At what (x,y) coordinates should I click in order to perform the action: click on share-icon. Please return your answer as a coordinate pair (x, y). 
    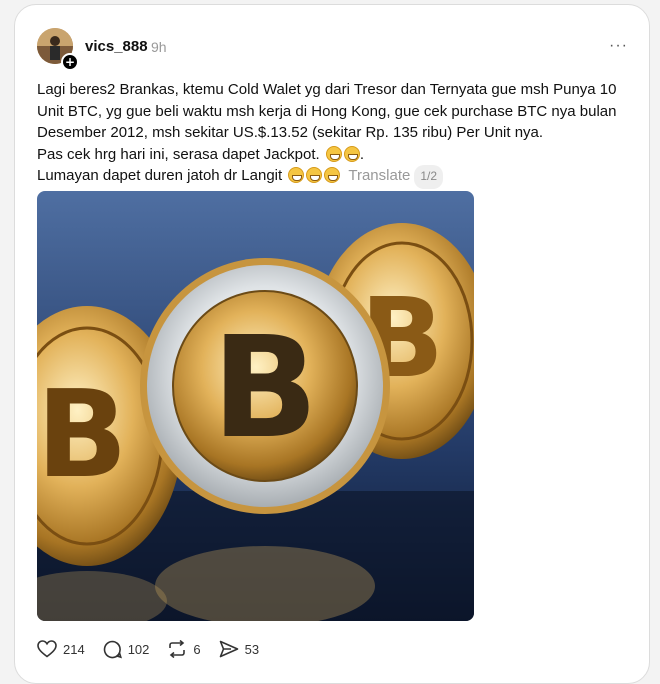
    Looking at the image, I should click on (228, 649).